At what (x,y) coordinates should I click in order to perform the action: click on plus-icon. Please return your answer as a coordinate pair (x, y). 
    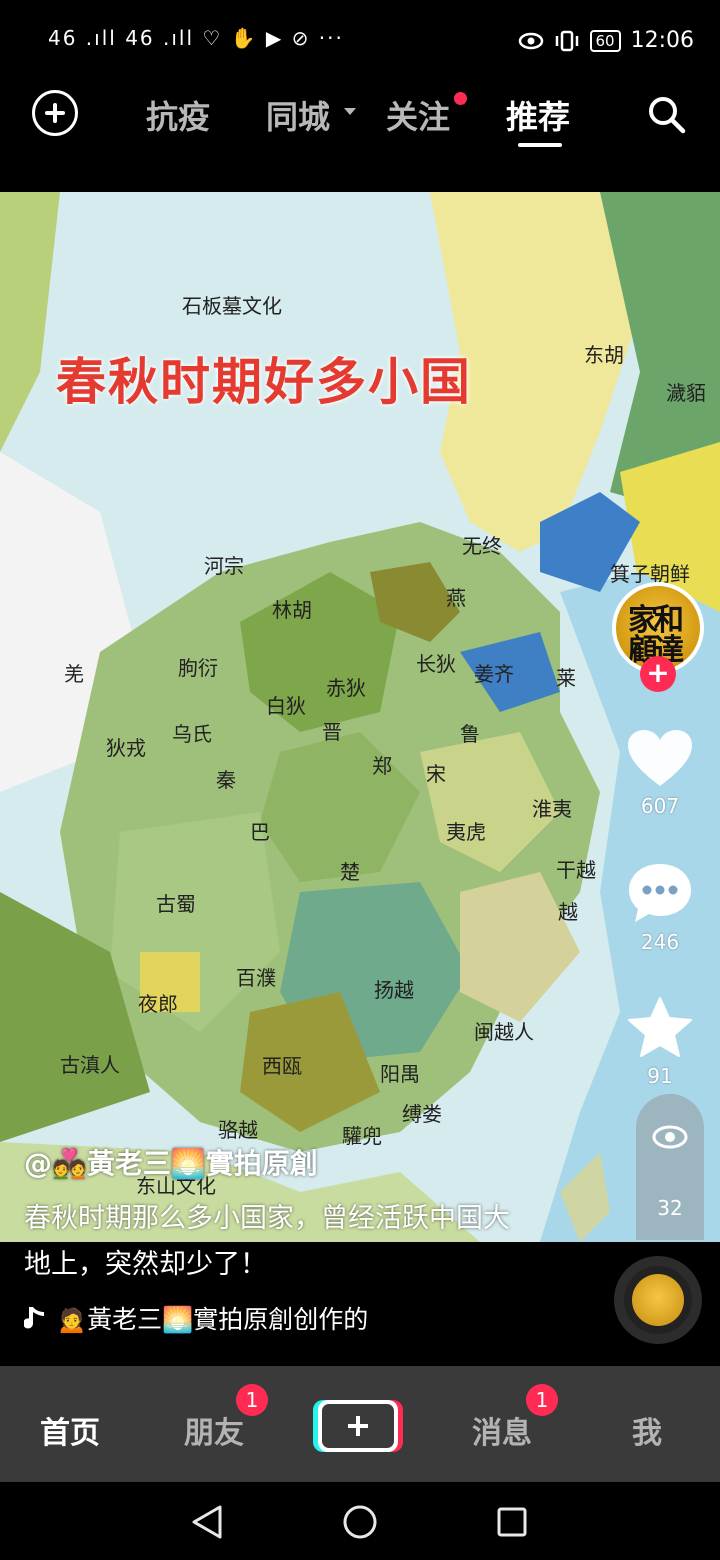
    Looking at the image, I should click on (358, 1426).